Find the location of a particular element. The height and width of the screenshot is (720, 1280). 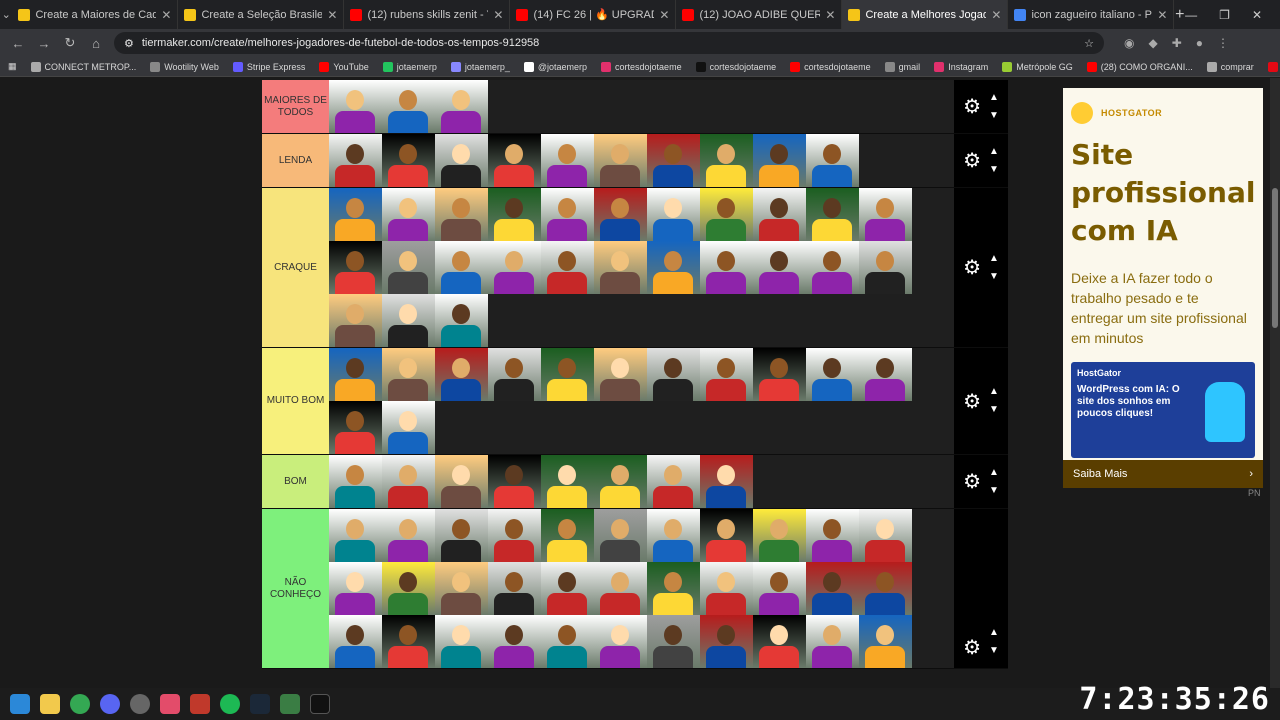

bookmark-item: YouTube is located at coordinates (344, 66).